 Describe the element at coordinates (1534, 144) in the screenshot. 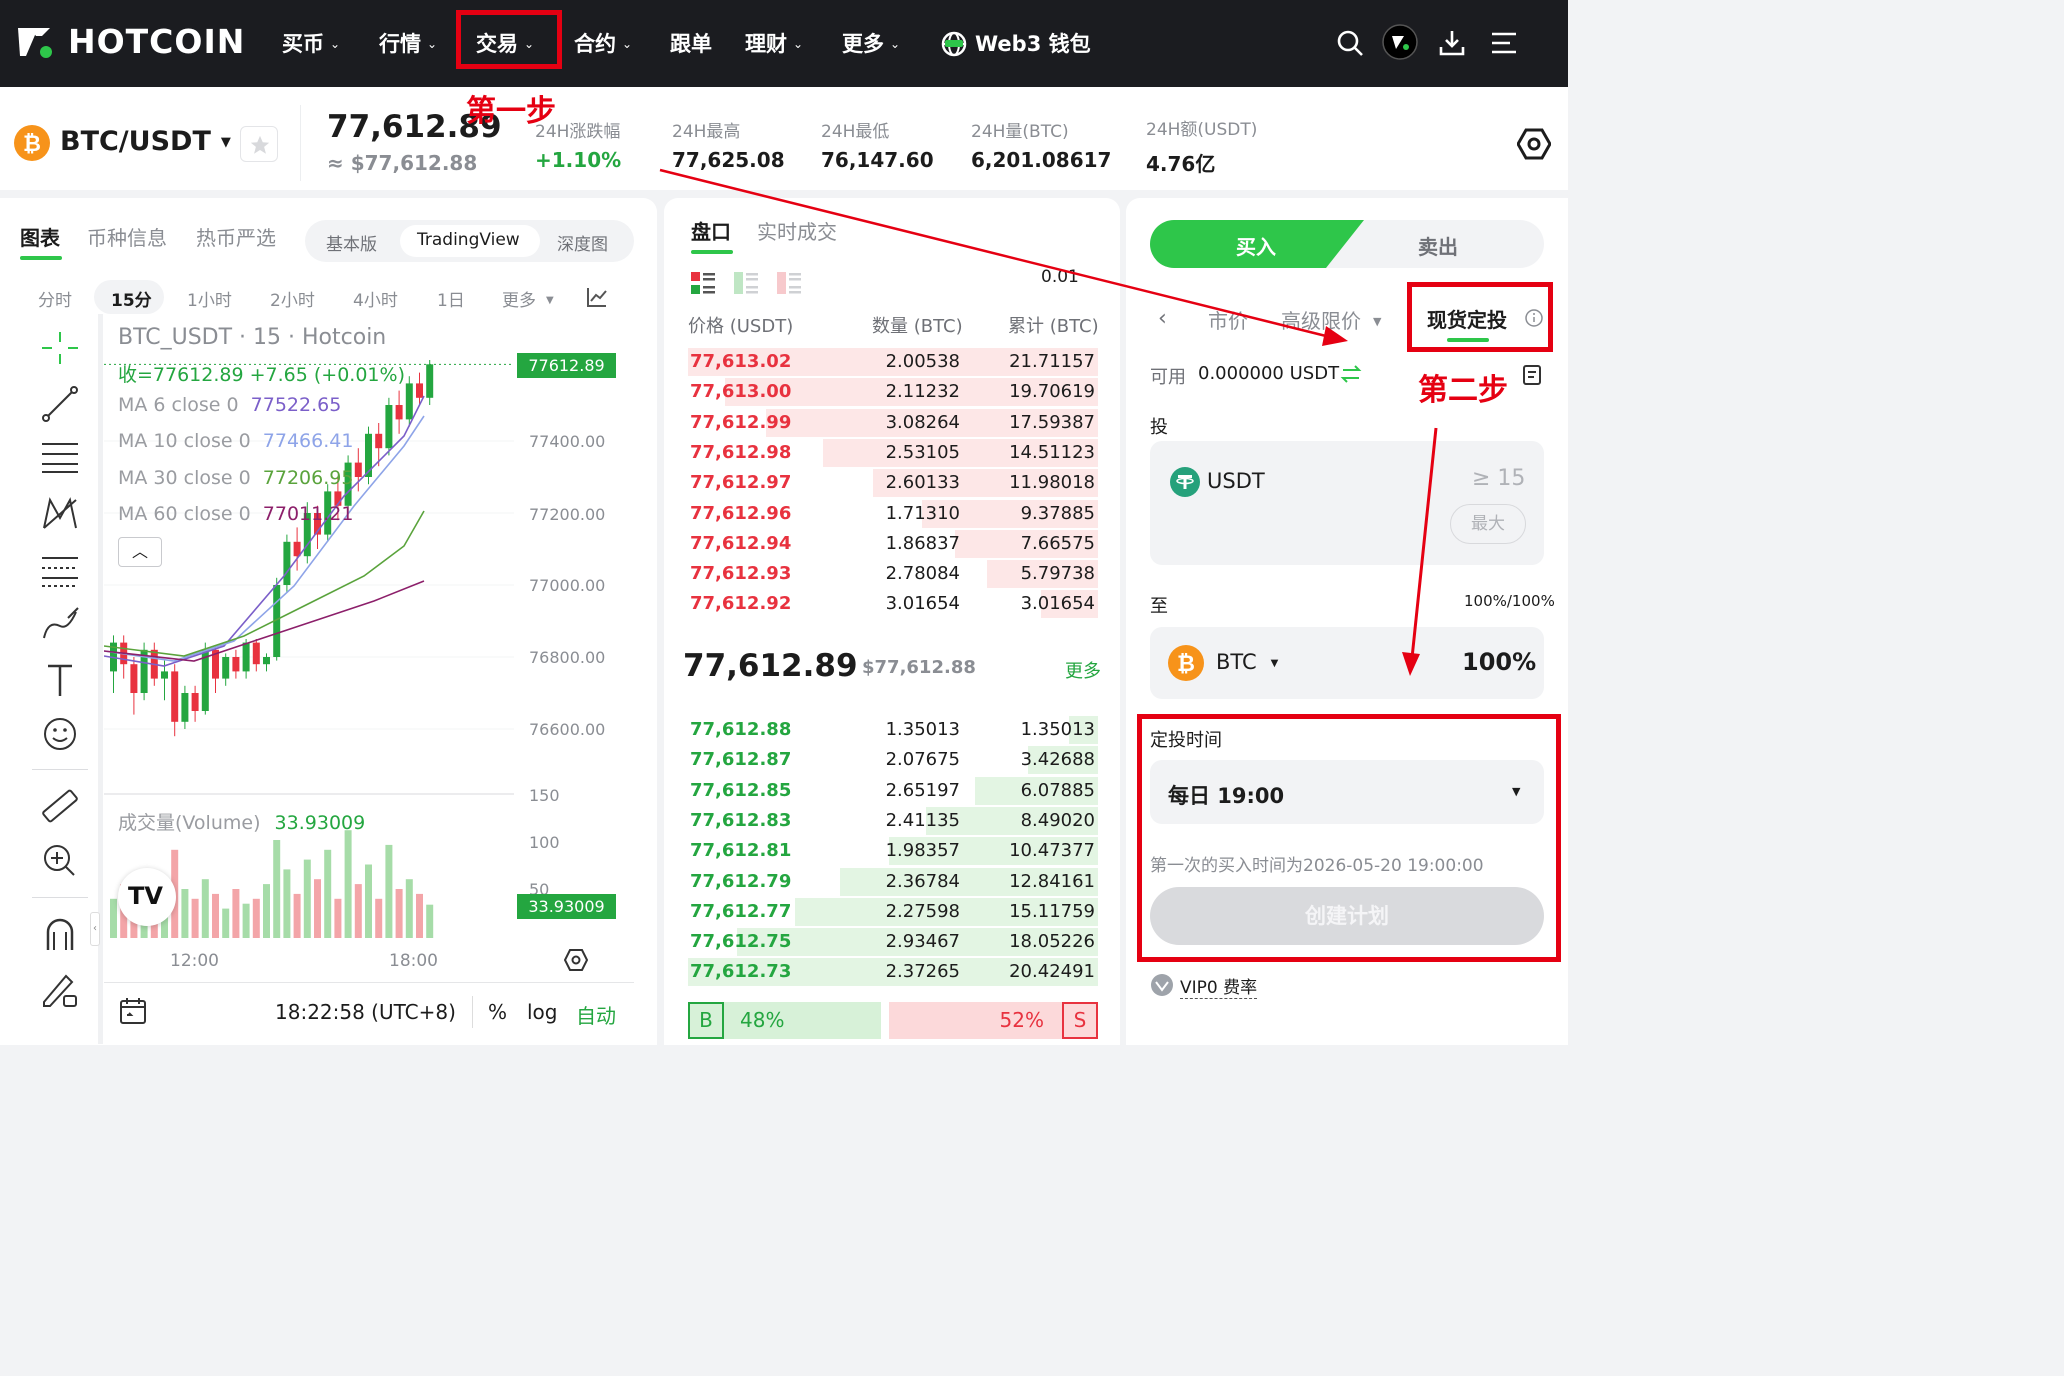

I see `settings-hexagon-icon` at that location.